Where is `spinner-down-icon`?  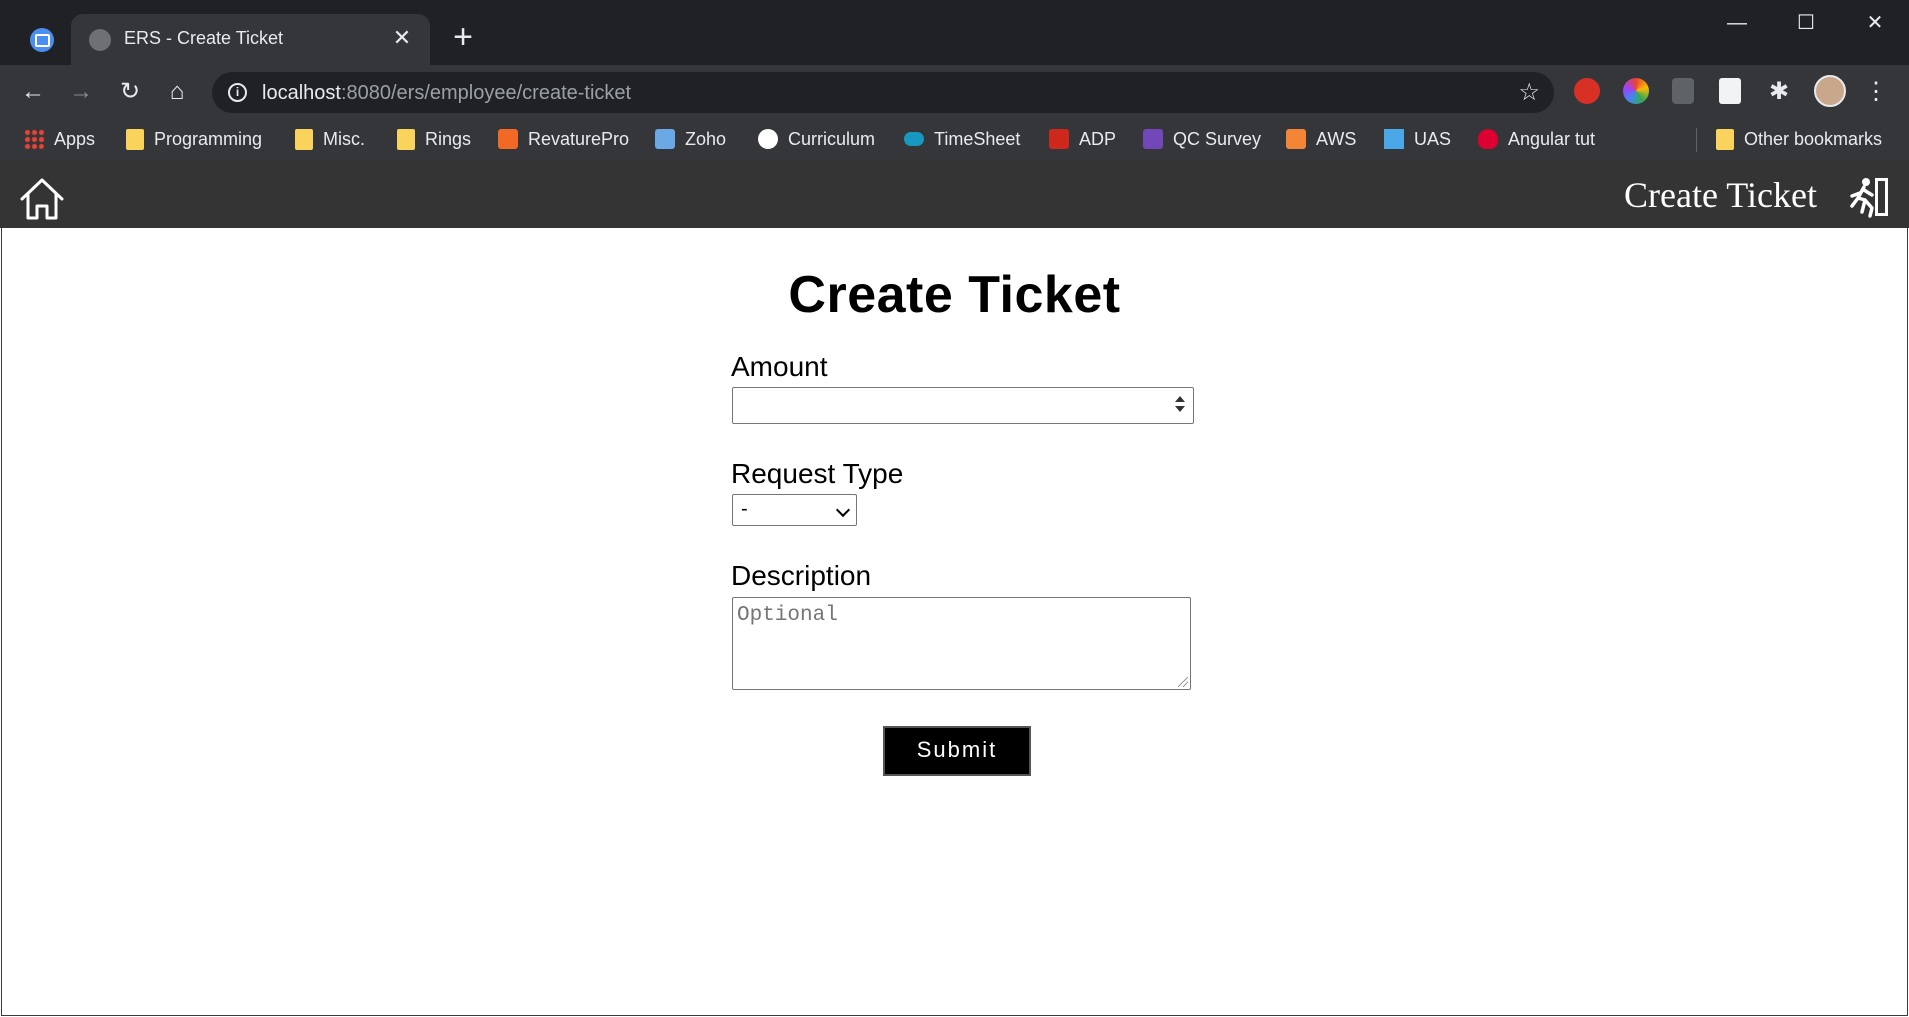 spinner-down-icon is located at coordinates (1180, 409).